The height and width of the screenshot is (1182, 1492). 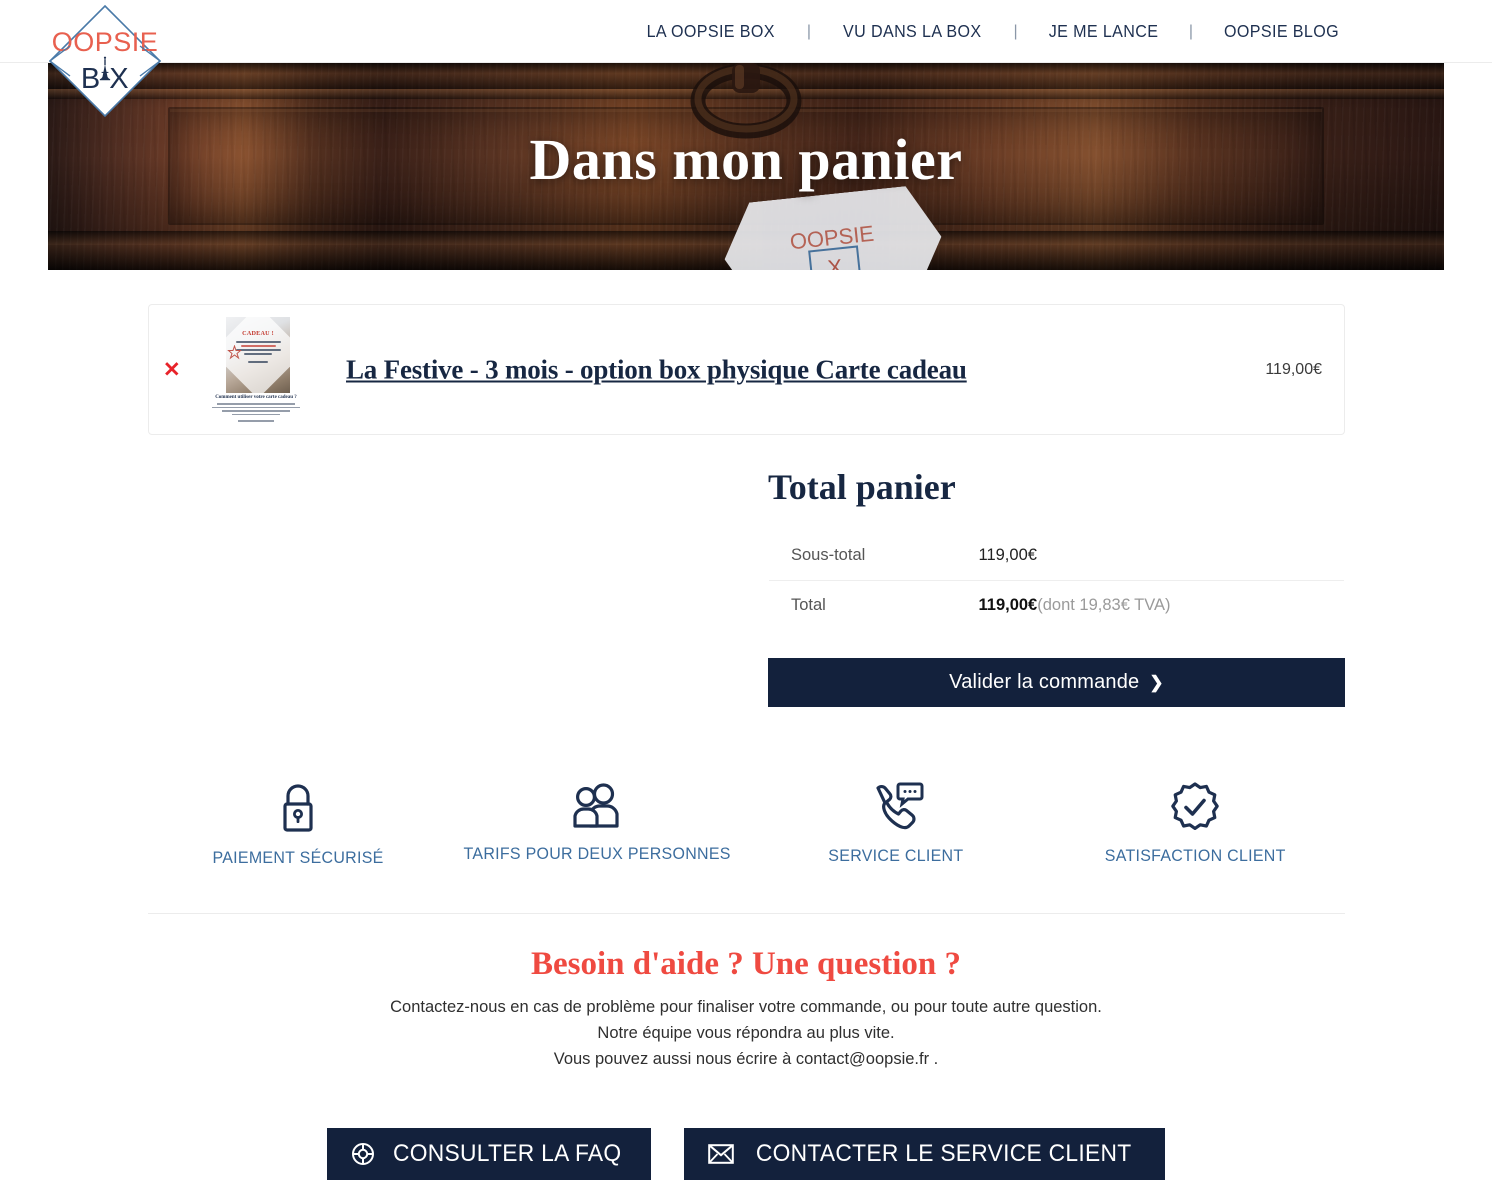 What do you see at coordinates (833, 240) in the screenshot?
I see `tag-oopsie-logo-icon: OOPSIE X` at bounding box center [833, 240].